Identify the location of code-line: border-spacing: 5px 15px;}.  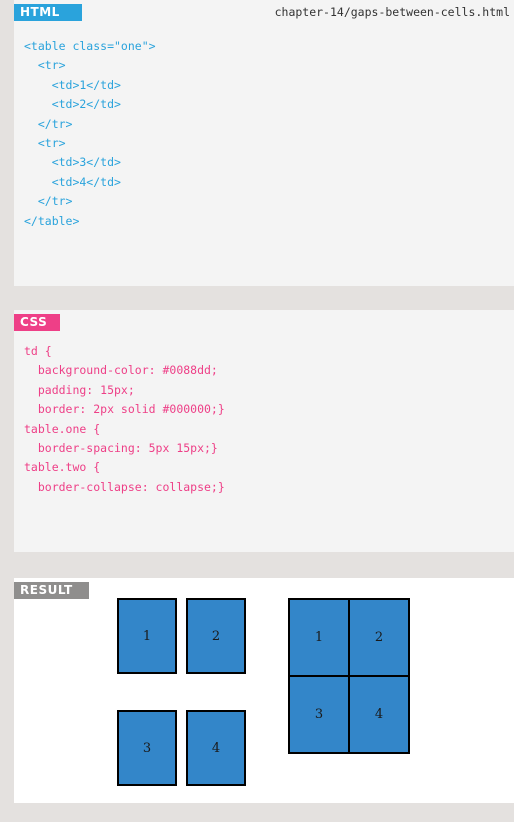
(121, 447).